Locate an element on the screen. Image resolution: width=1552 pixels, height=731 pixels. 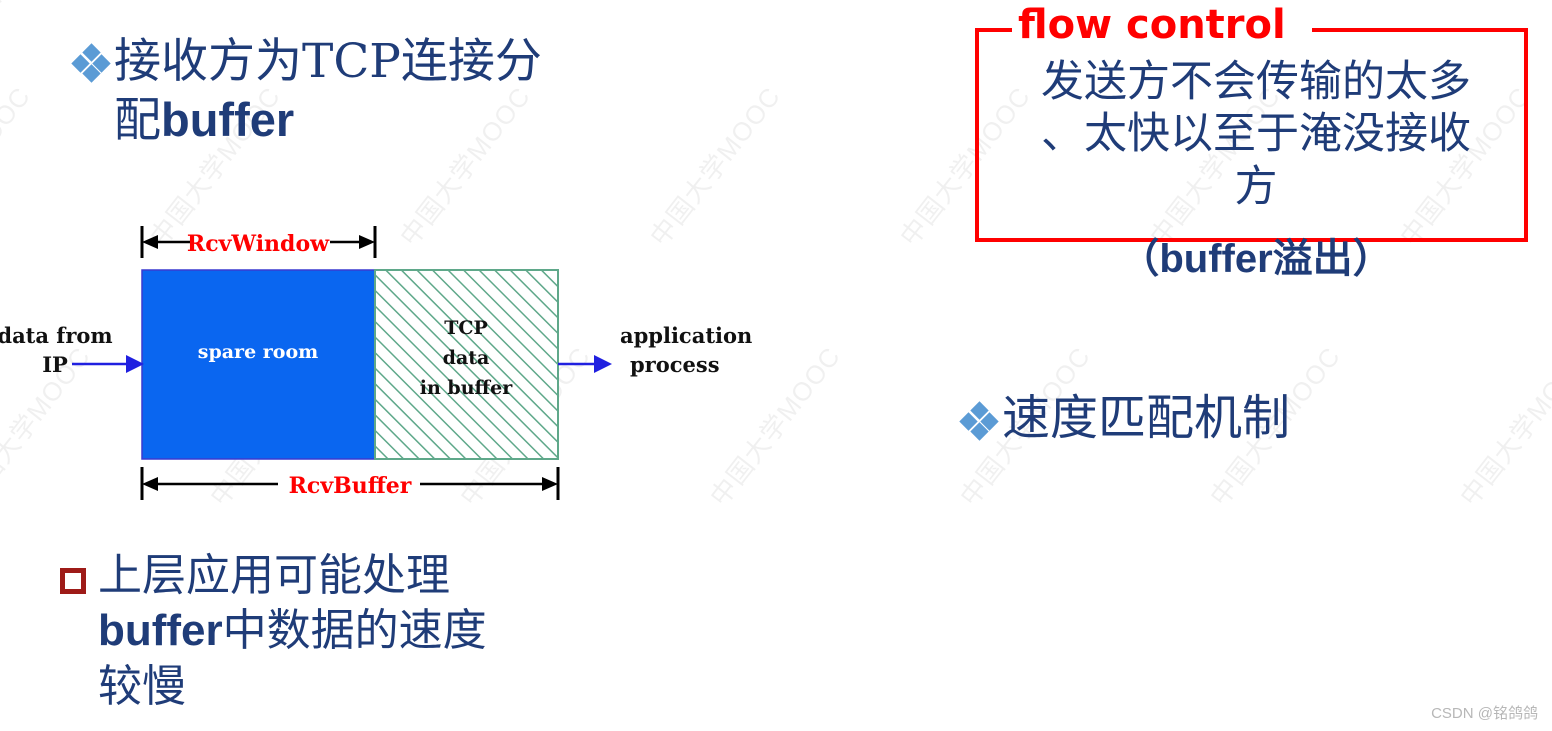
overflow-open-paren: （ is located at coordinates (1139, 258).